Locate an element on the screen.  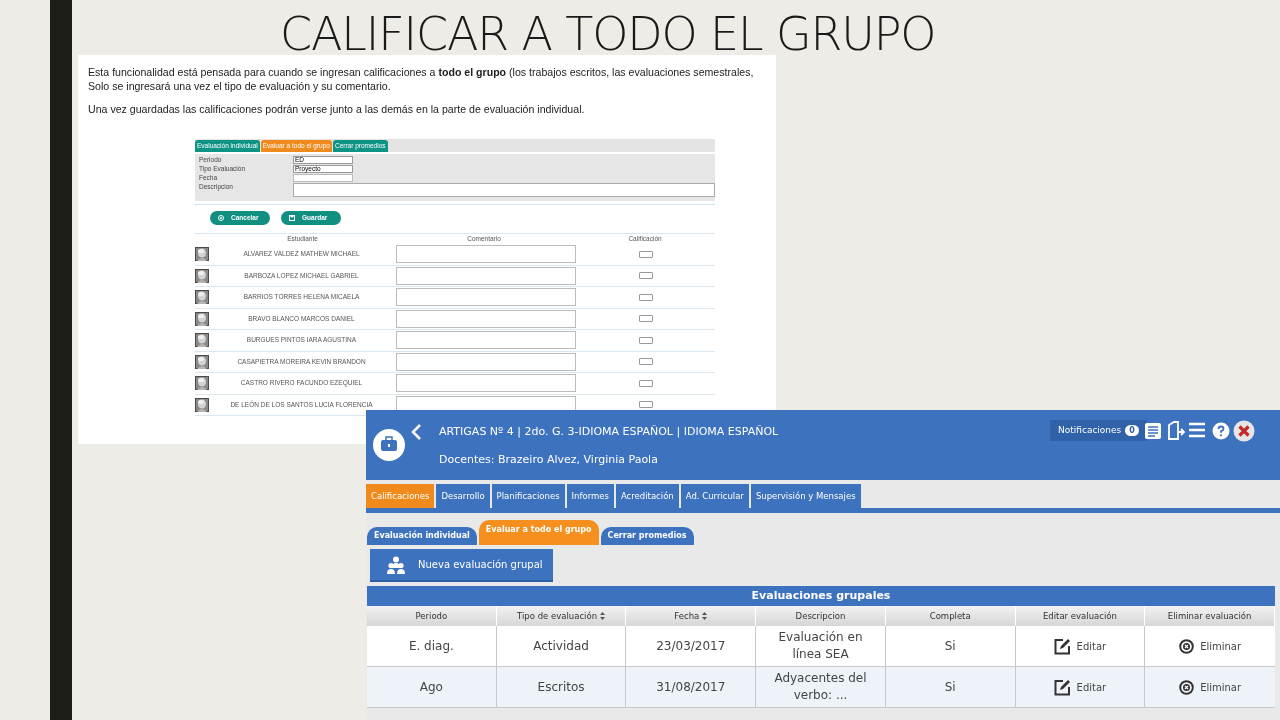
floppy-icon is located at coordinates (292, 218).